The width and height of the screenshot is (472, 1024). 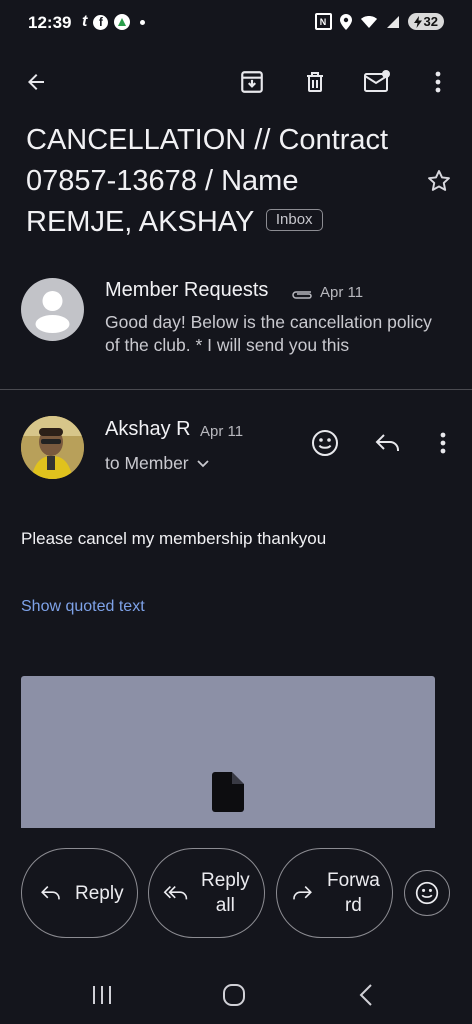 I want to click on nfc-icon: N, so click(x=323, y=21).